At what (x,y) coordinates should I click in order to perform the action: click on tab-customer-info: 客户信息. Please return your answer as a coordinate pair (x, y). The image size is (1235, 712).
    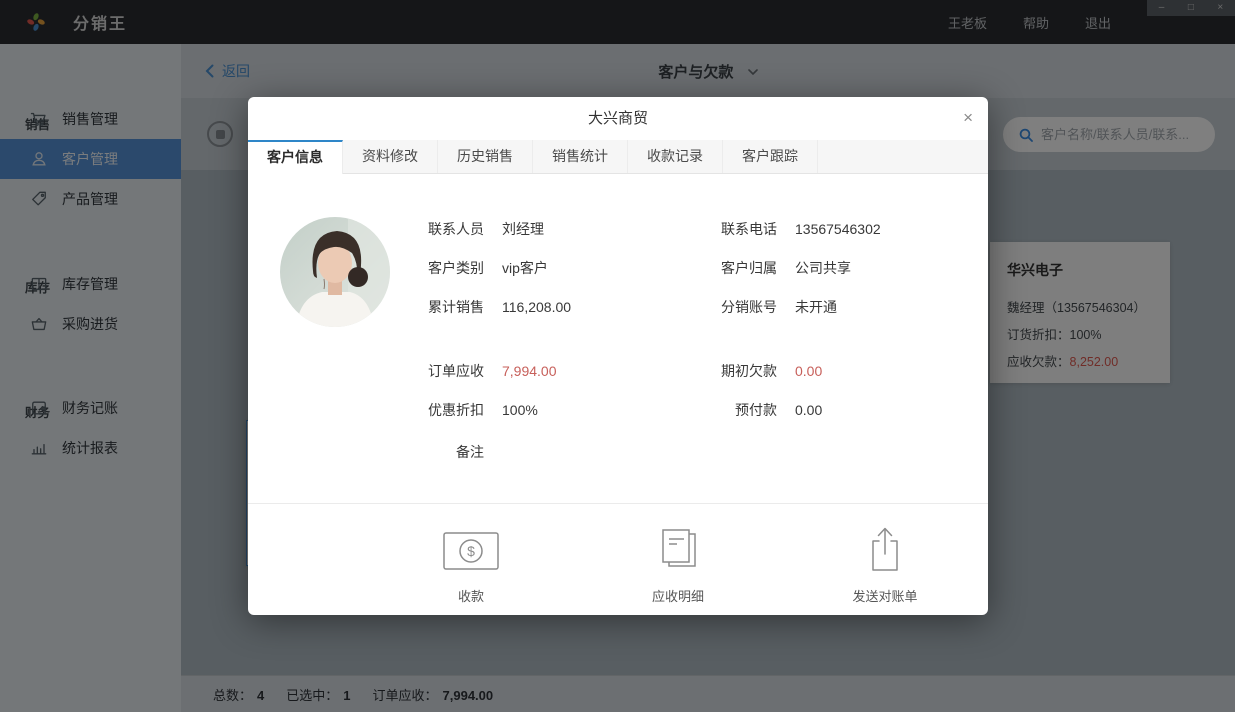
    Looking at the image, I should click on (295, 157).